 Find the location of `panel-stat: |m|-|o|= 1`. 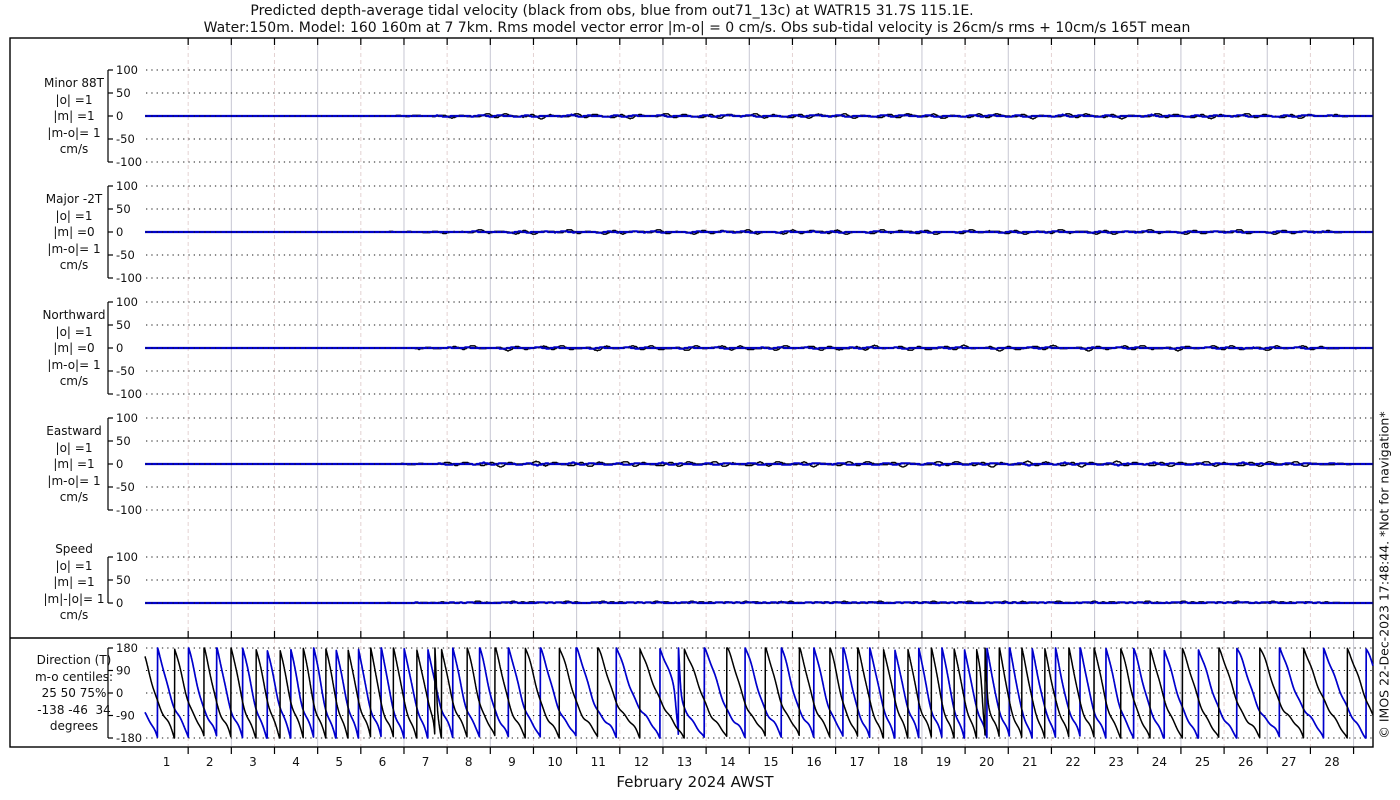

panel-stat: |m|-|o|= 1 is located at coordinates (74, 598).